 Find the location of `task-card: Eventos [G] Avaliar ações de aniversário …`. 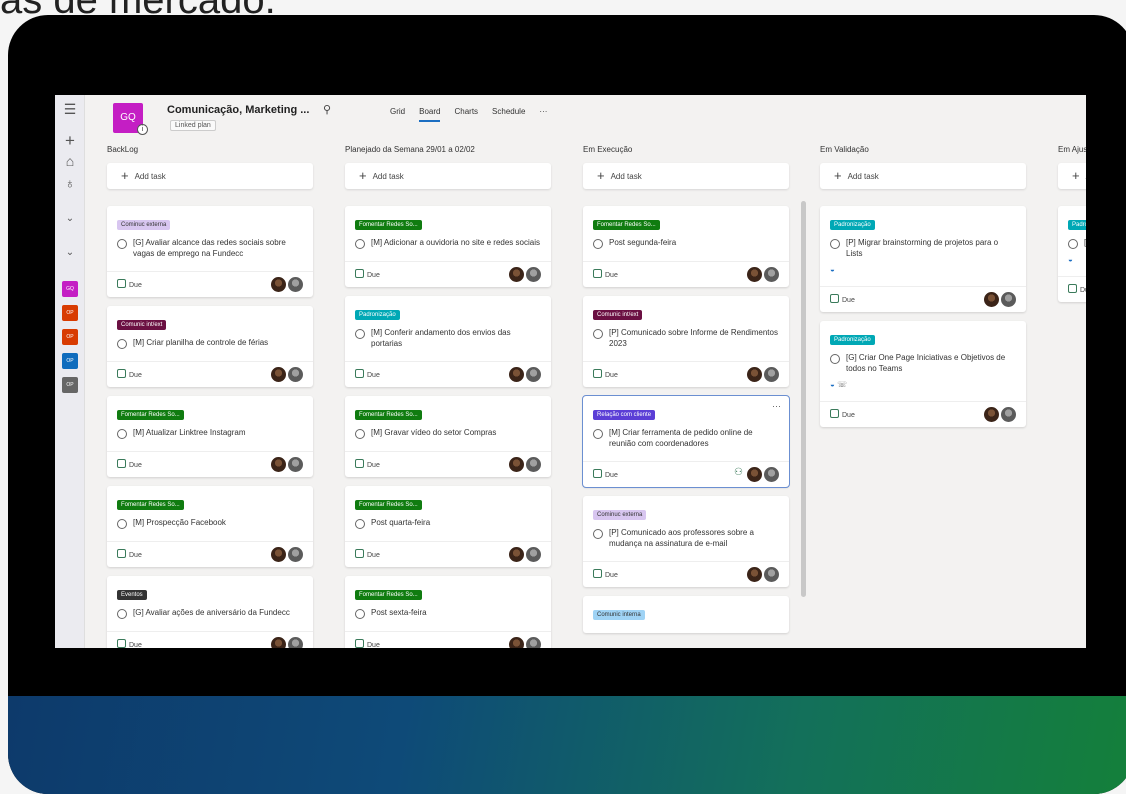

task-card: Eventos [G] Avaliar ações de aniversário … is located at coordinates (210, 612).